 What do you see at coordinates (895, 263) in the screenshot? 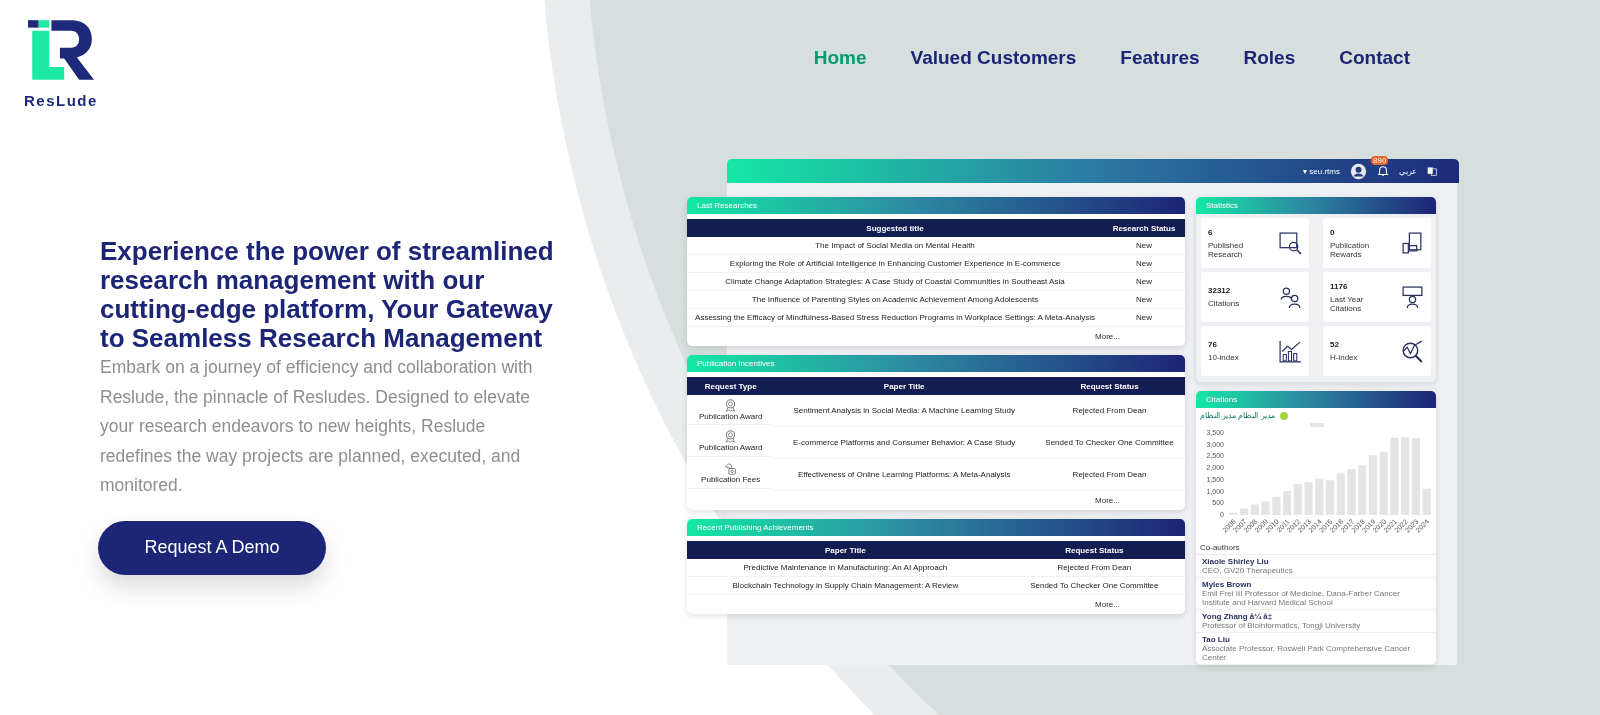
I see `table-cell: Exploring the Role of Artificial Intelligence in Enhancing Customer Experience in E-commerce` at bounding box center [895, 263].